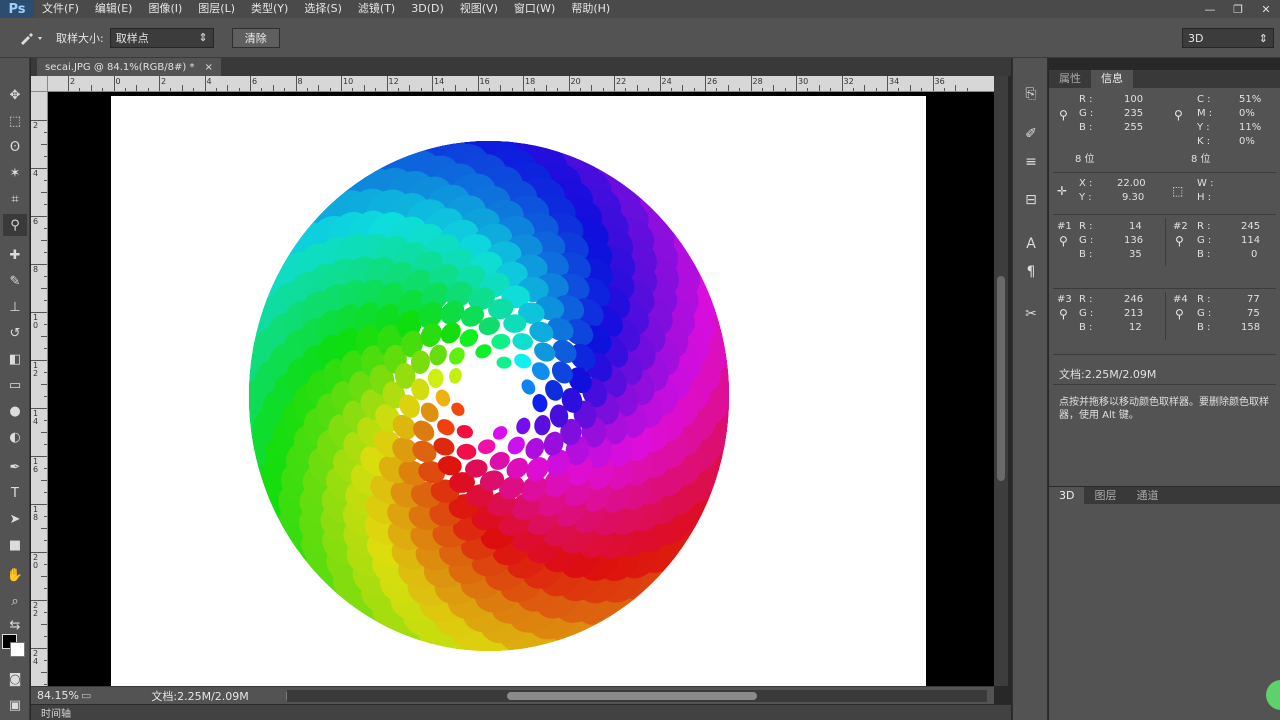 This screenshot has width=1280, height=720. What do you see at coordinates (58, 695) in the screenshot?
I see `zoom-level: 84.15%` at bounding box center [58, 695].